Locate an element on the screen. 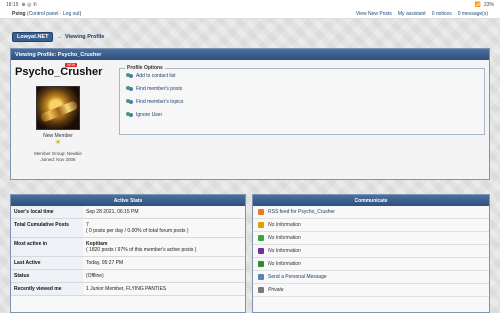 The image size is (500, 313). breadcrumb-arrow-icon: → is located at coordinates (59, 37).